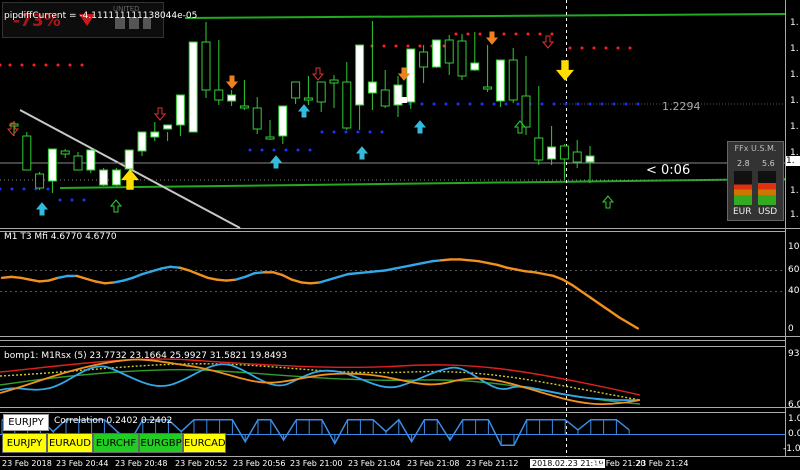 The width and height of the screenshot is (800, 470). Describe the element at coordinates (794, 419) in the screenshot. I see `corr-tick-pos: 1.0` at that location.